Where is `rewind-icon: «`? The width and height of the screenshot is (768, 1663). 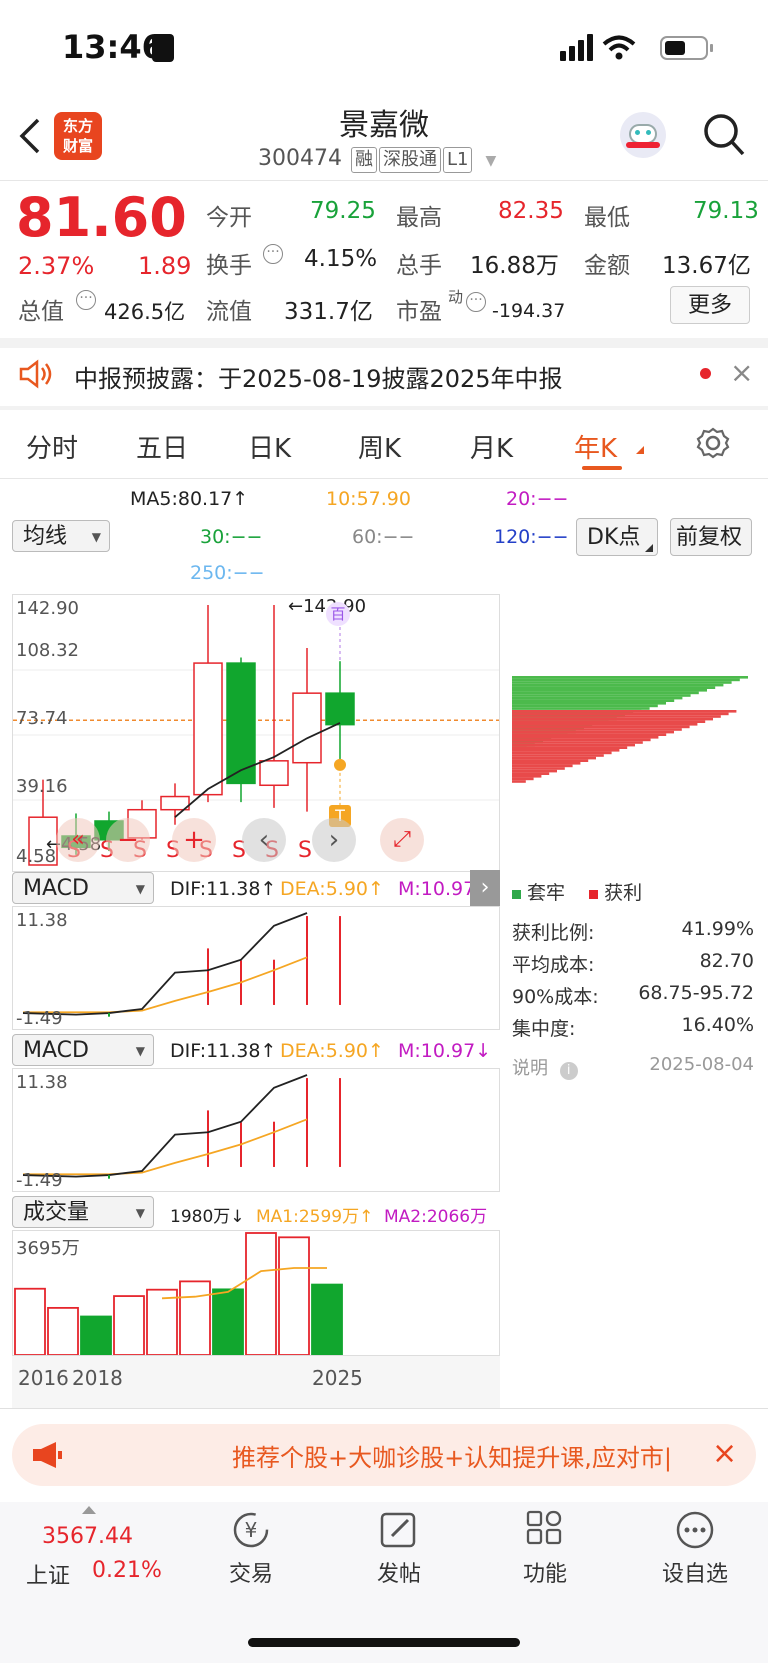
rewind-icon: « is located at coordinates (78, 840).